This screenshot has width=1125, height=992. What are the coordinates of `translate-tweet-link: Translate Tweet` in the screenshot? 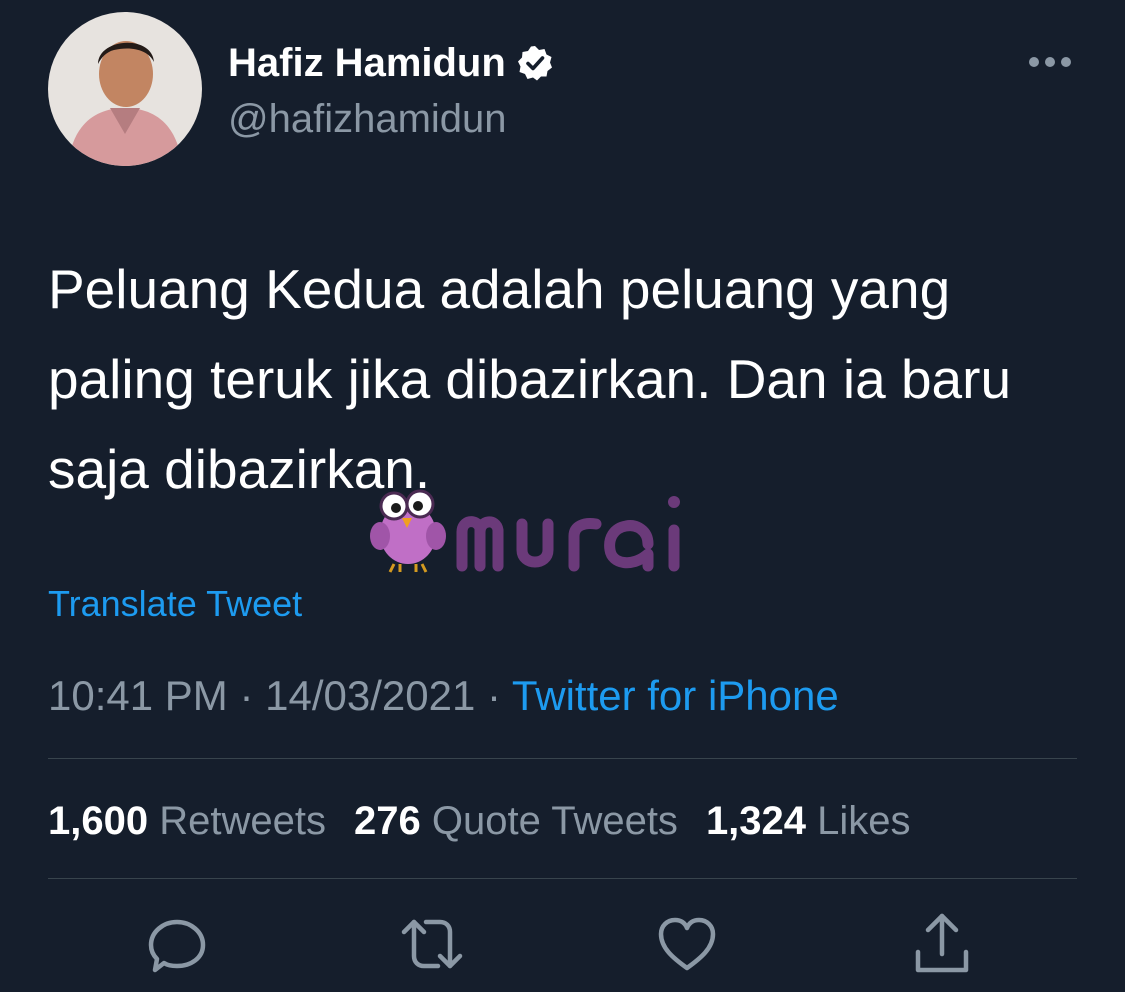 It's located at (175, 604).